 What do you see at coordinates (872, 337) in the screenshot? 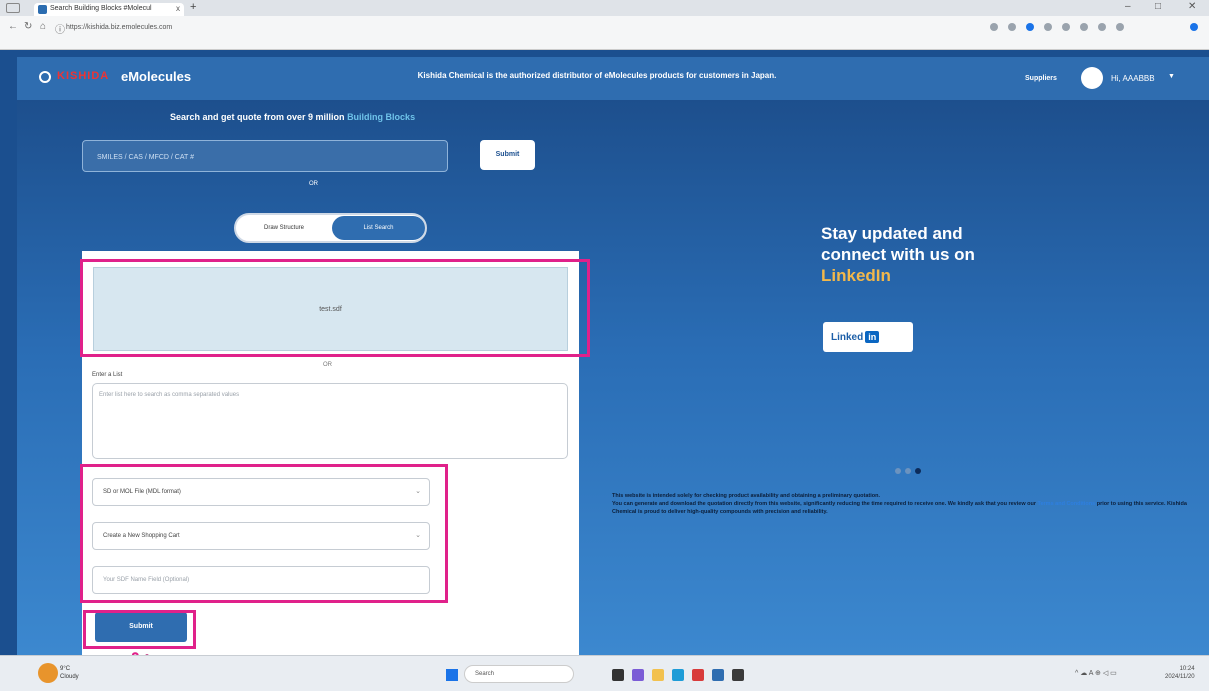
I see `linkedin-icon: in` at bounding box center [872, 337].